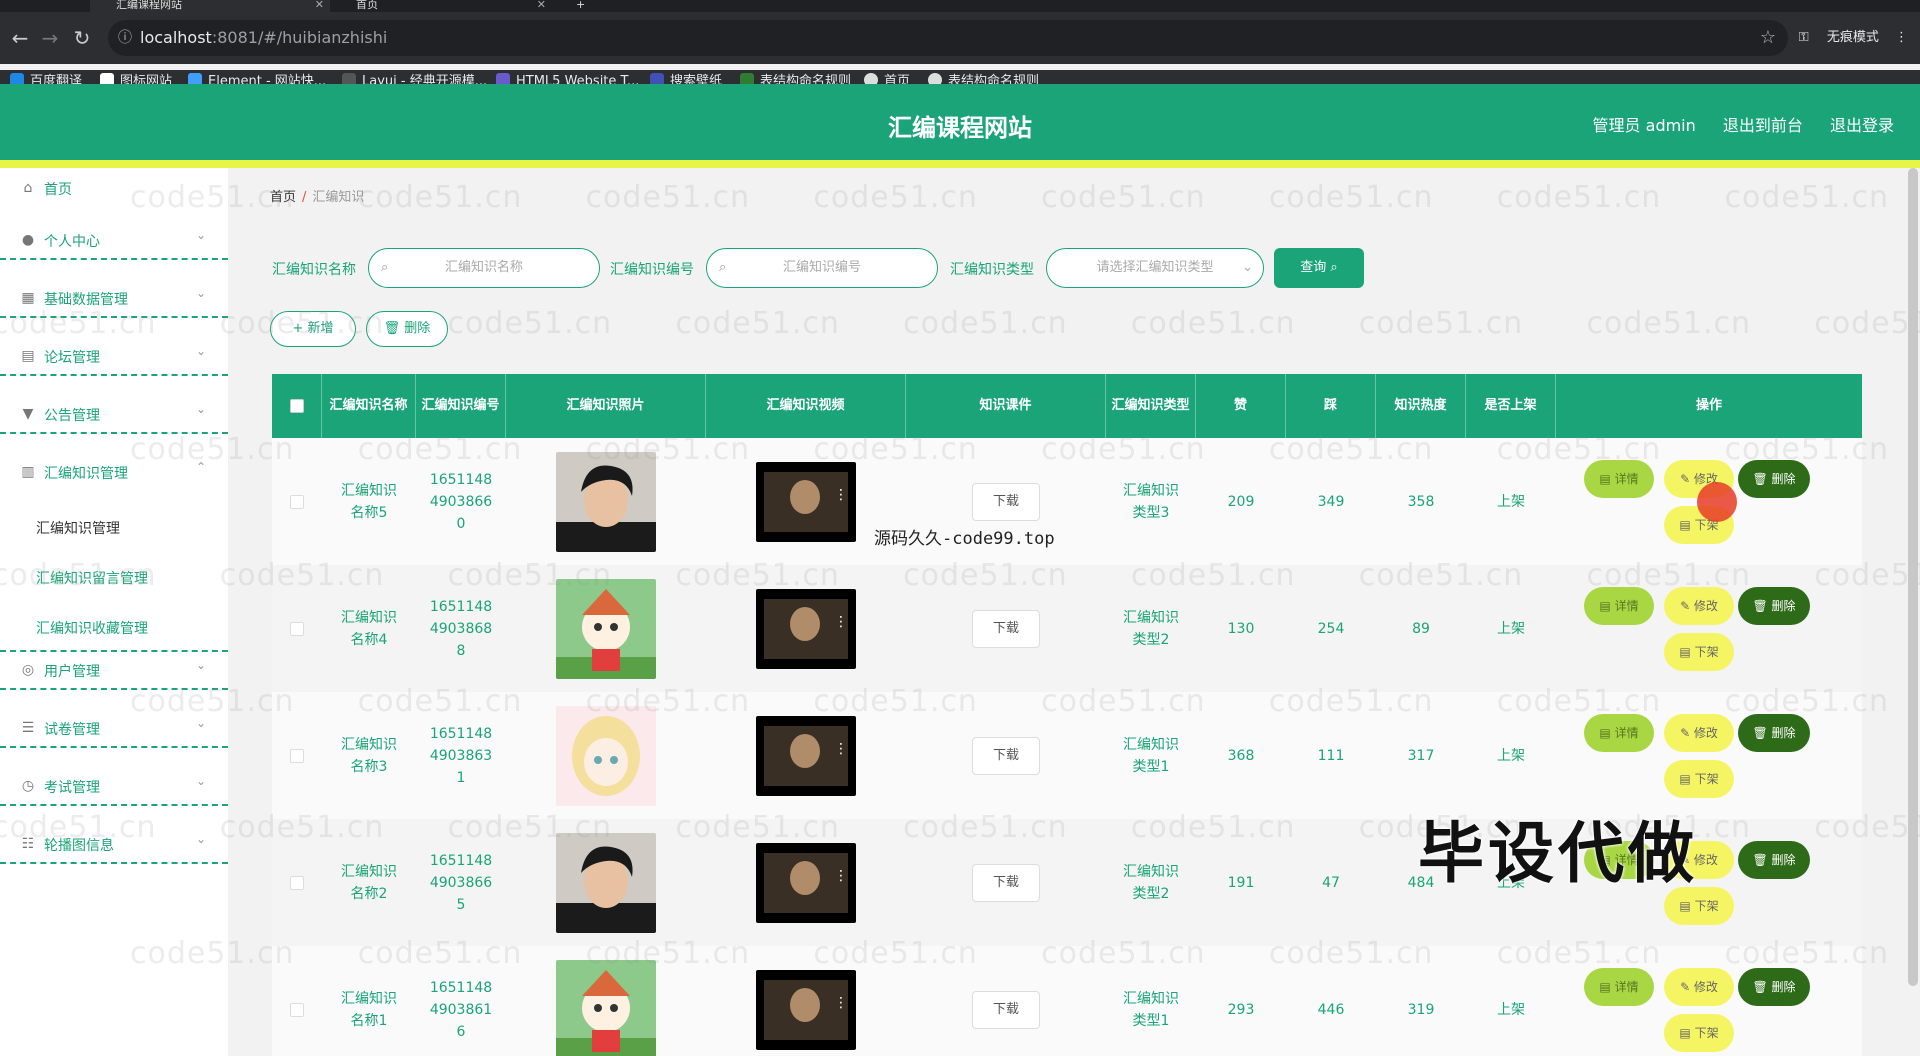  What do you see at coordinates (114, 844) in the screenshot?
I see `sidebar-item-carousel: ☷ 轮播图信息 ⌄` at bounding box center [114, 844].